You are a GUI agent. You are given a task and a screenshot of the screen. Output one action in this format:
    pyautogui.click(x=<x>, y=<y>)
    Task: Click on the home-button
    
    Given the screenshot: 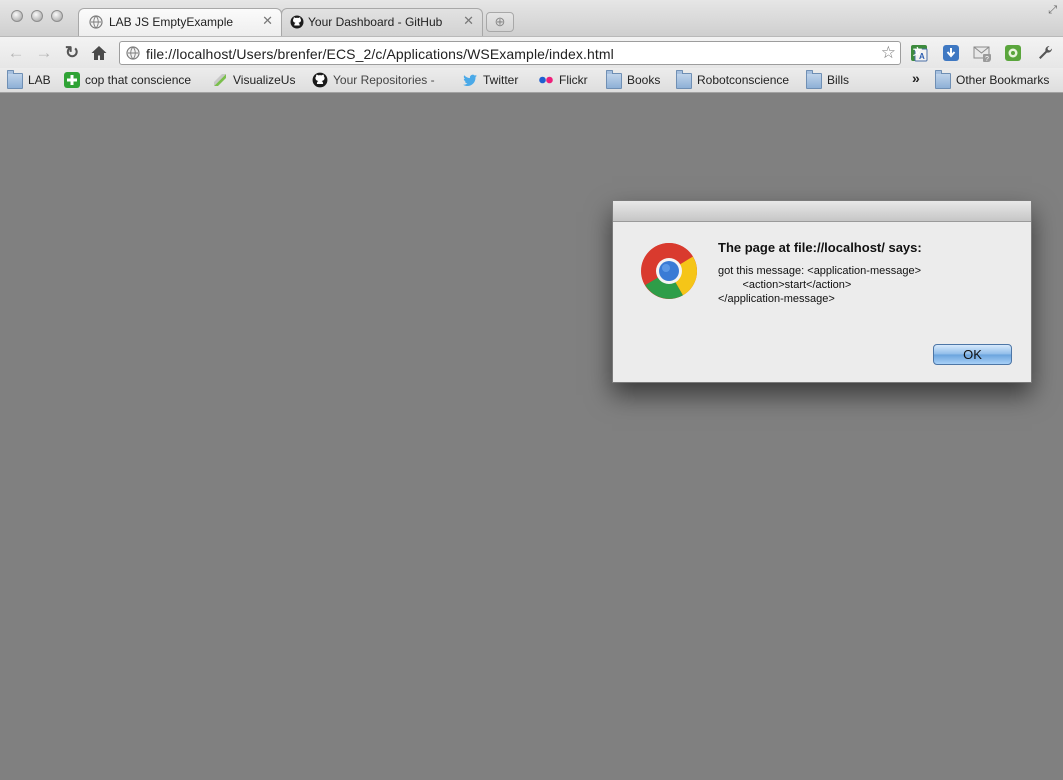 What is the action you would take?
    pyautogui.click(x=99, y=53)
    